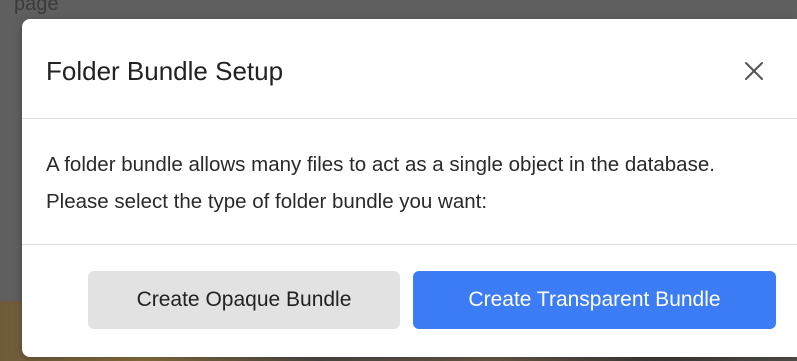 The height and width of the screenshot is (361, 797). I want to click on close-button, so click(754, 71).